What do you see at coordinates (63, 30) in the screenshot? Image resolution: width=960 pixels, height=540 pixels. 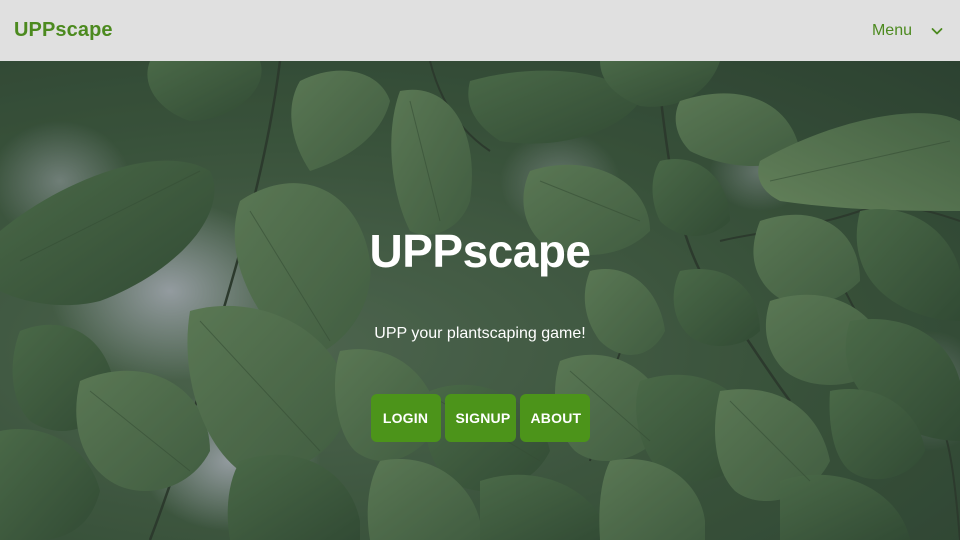 I see `brand-logo-link: UPPscape` at bounding box center [63, 30].